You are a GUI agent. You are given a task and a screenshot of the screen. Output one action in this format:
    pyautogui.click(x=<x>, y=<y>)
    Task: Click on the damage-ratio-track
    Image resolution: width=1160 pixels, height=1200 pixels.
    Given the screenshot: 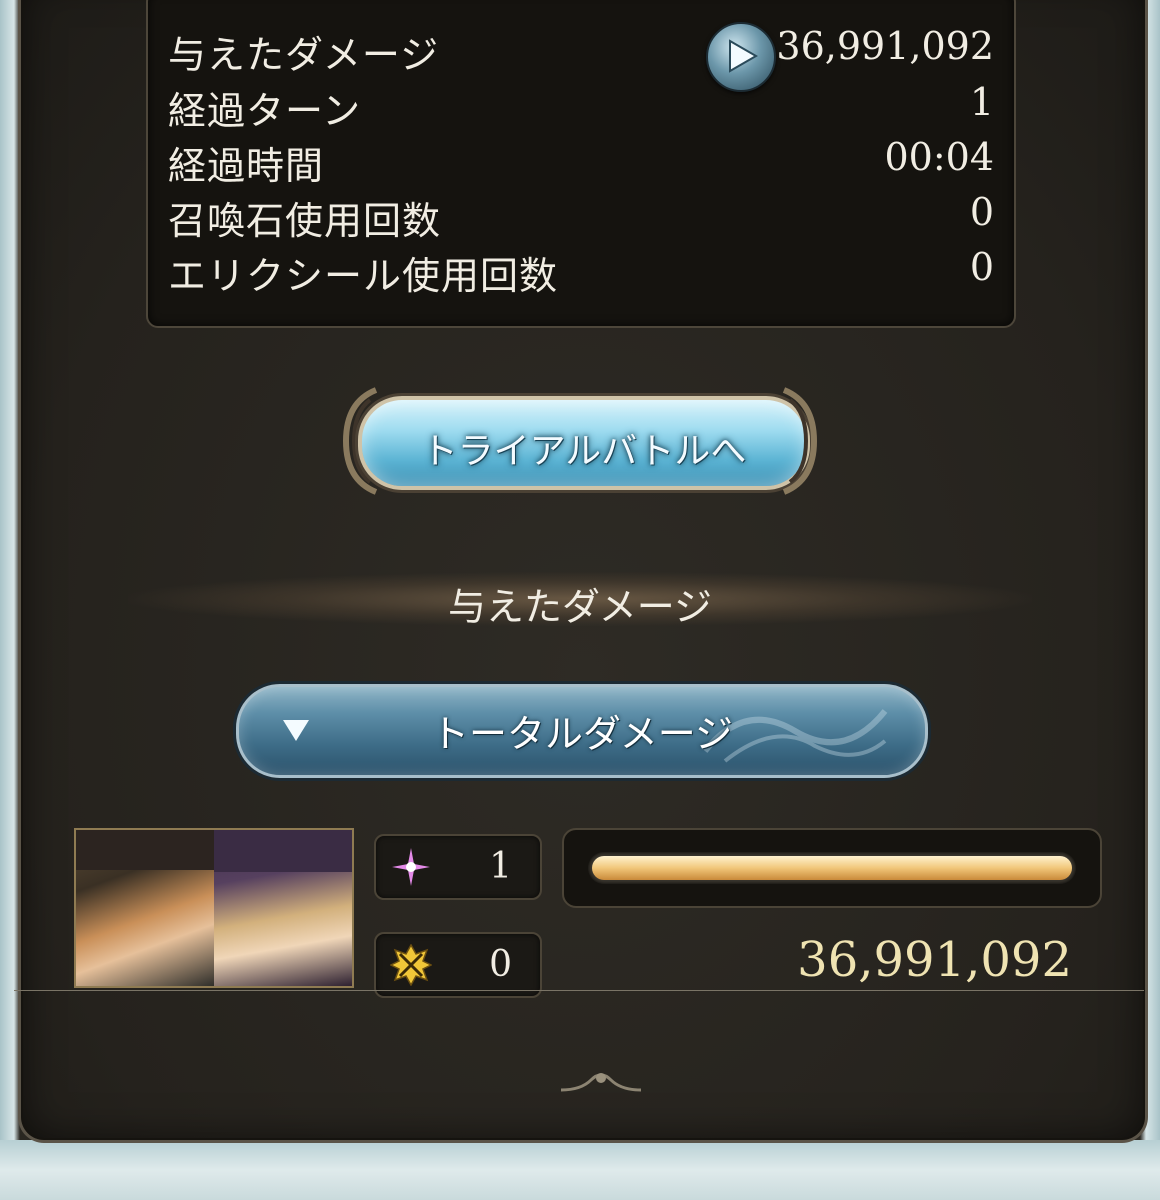 What is the action you would take?
    pyautogui.click(x=832, y=868)
    